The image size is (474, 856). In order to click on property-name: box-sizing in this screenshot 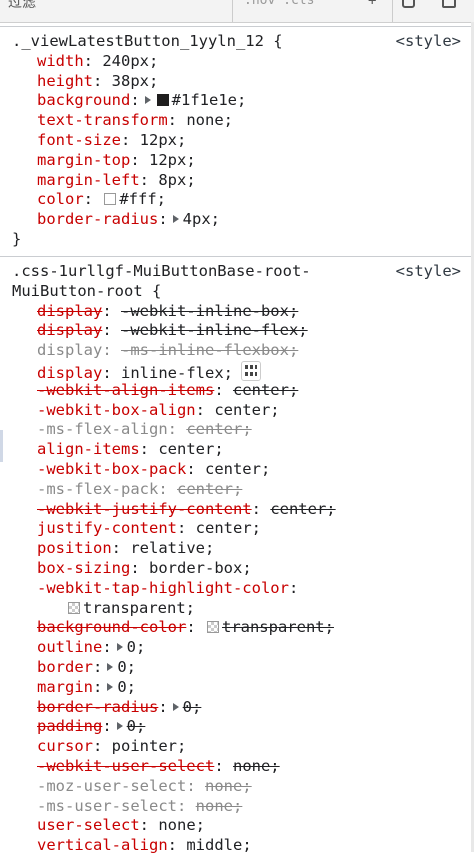, I will do `click(83, 568)`.